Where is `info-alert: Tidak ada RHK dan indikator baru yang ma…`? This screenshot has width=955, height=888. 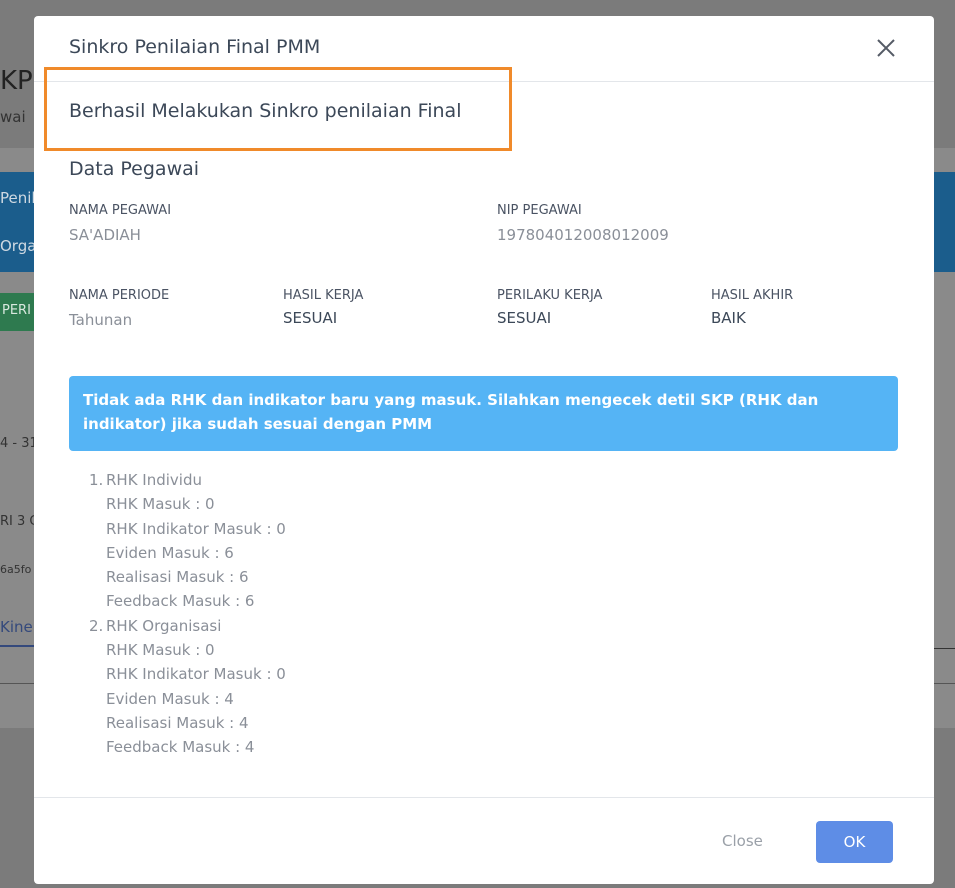 info-alert: Tidak ada RHK dan indikator baru yang ma… is located at coordinates (483, 413).